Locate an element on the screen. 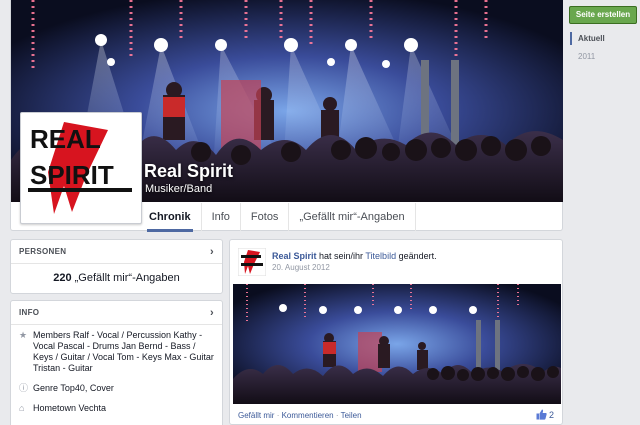  info-header: INFO › is located at coordinates (116, 313).